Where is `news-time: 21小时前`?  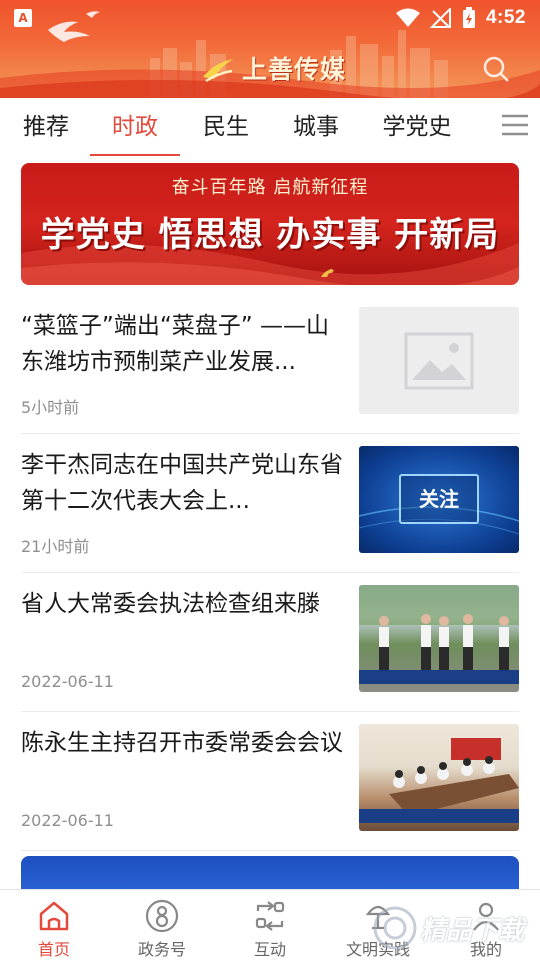 news-time: 21小时前 is located at coordinates (55, 546).